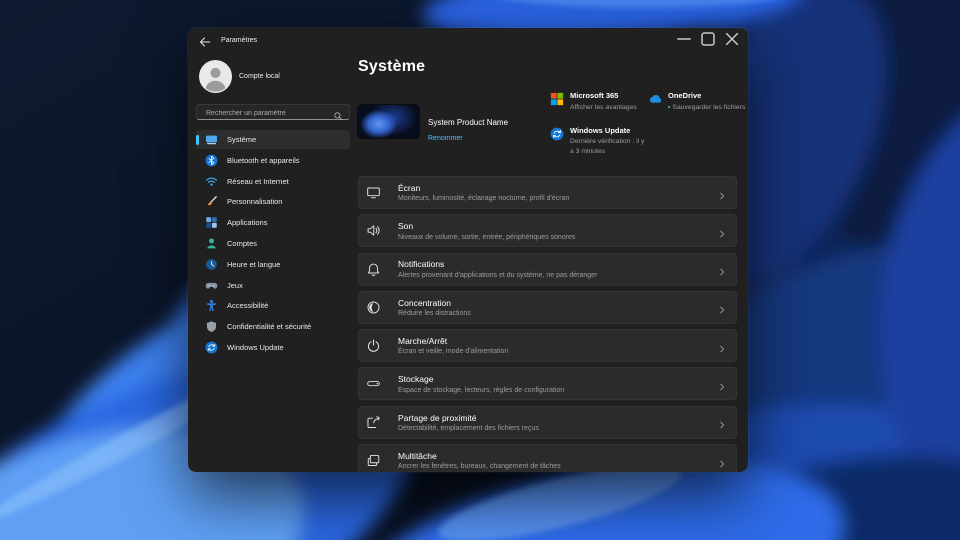 This screenshot has width=960, height=540. What do you see at coordinates (707, 107) in the screenshot?
I see `card-subtitle: ▪ Sauvegarder les fichiers` at bounding box center [707, 107].